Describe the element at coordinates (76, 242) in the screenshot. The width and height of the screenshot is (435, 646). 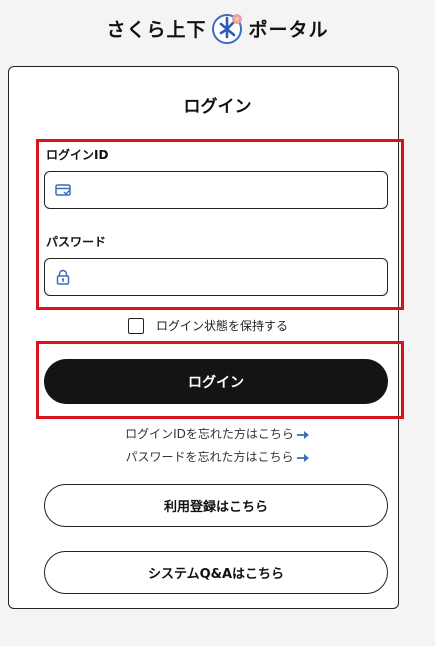
I see `password-label: パスワード` at that location.